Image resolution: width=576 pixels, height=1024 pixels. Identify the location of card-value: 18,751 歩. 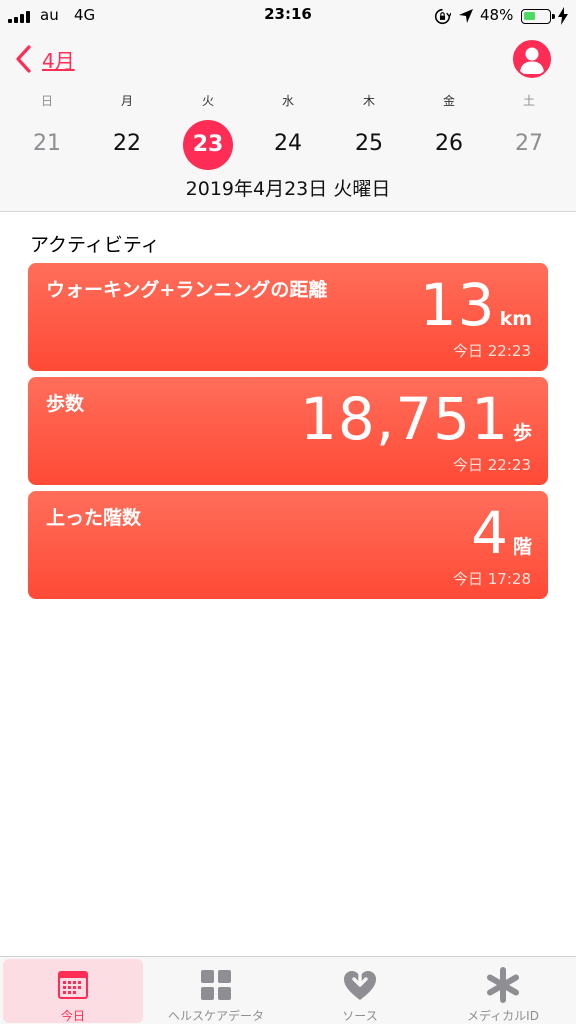
(416, 419).